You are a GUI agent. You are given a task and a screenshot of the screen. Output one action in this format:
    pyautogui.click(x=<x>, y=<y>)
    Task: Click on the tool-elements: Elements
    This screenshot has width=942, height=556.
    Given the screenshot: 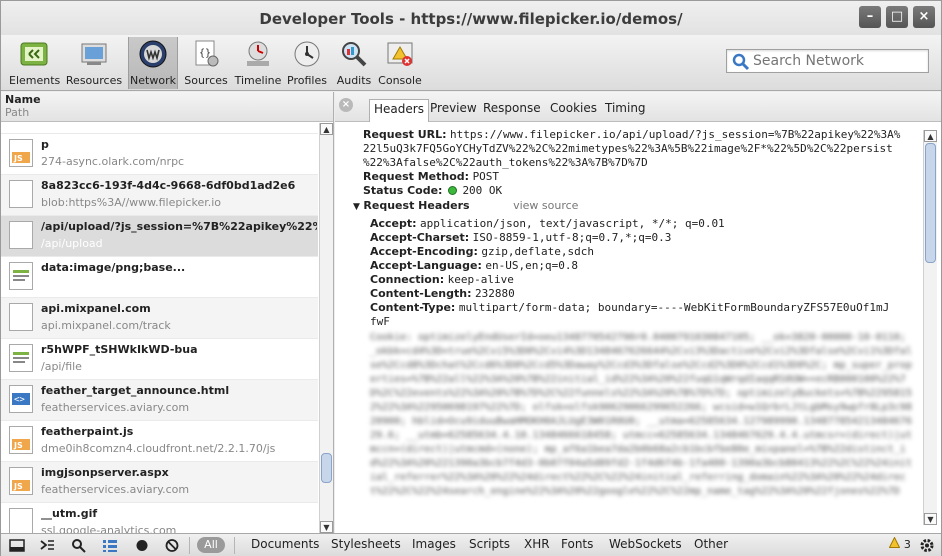 What is the action you would take?
    pyautogui.click(x=34, y=63)
    